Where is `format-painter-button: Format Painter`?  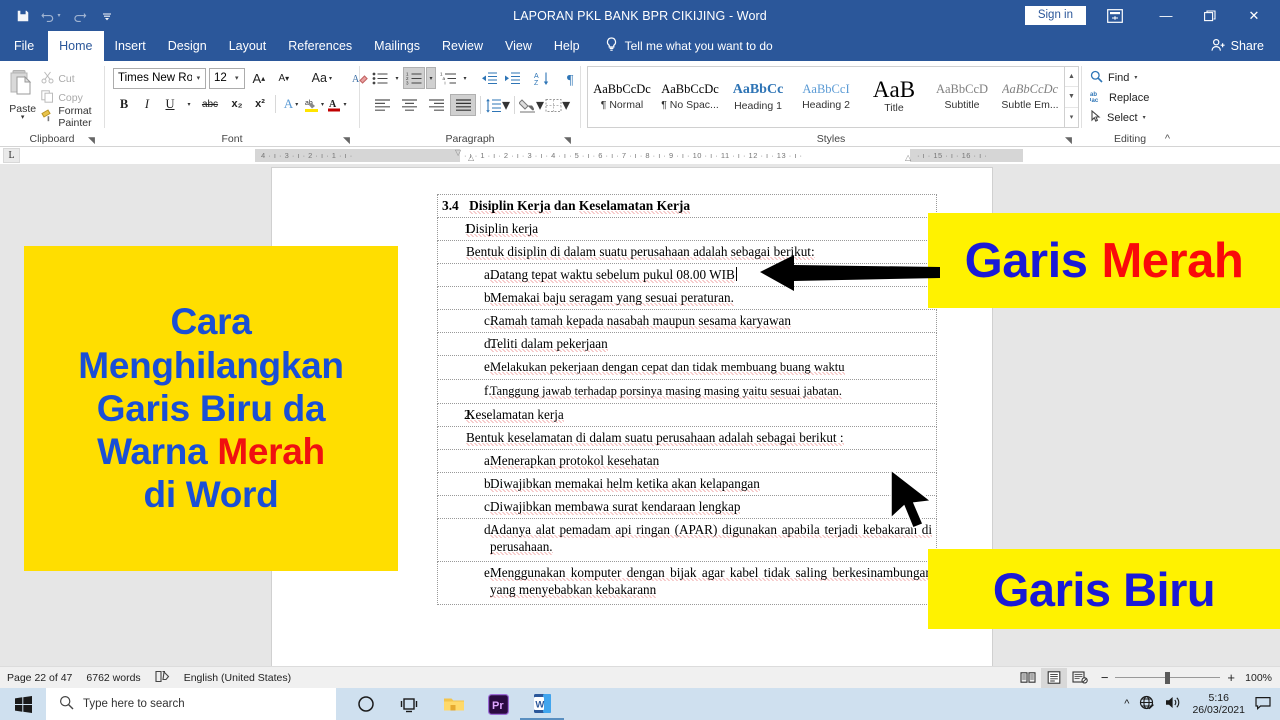
format-painter-button: Format Painter is located at coordinates (72, 117).